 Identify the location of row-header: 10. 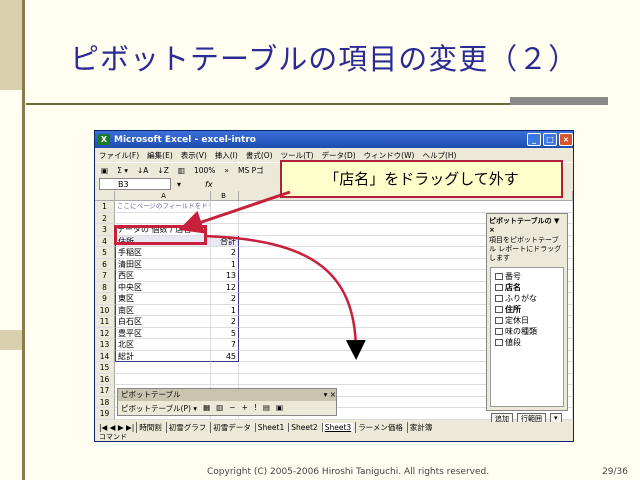
(105, 310).